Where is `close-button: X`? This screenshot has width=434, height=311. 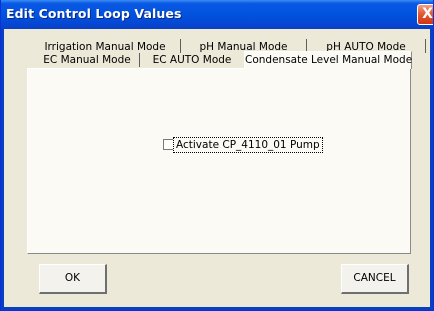
close-button: X is located at coordinates (425, 14).